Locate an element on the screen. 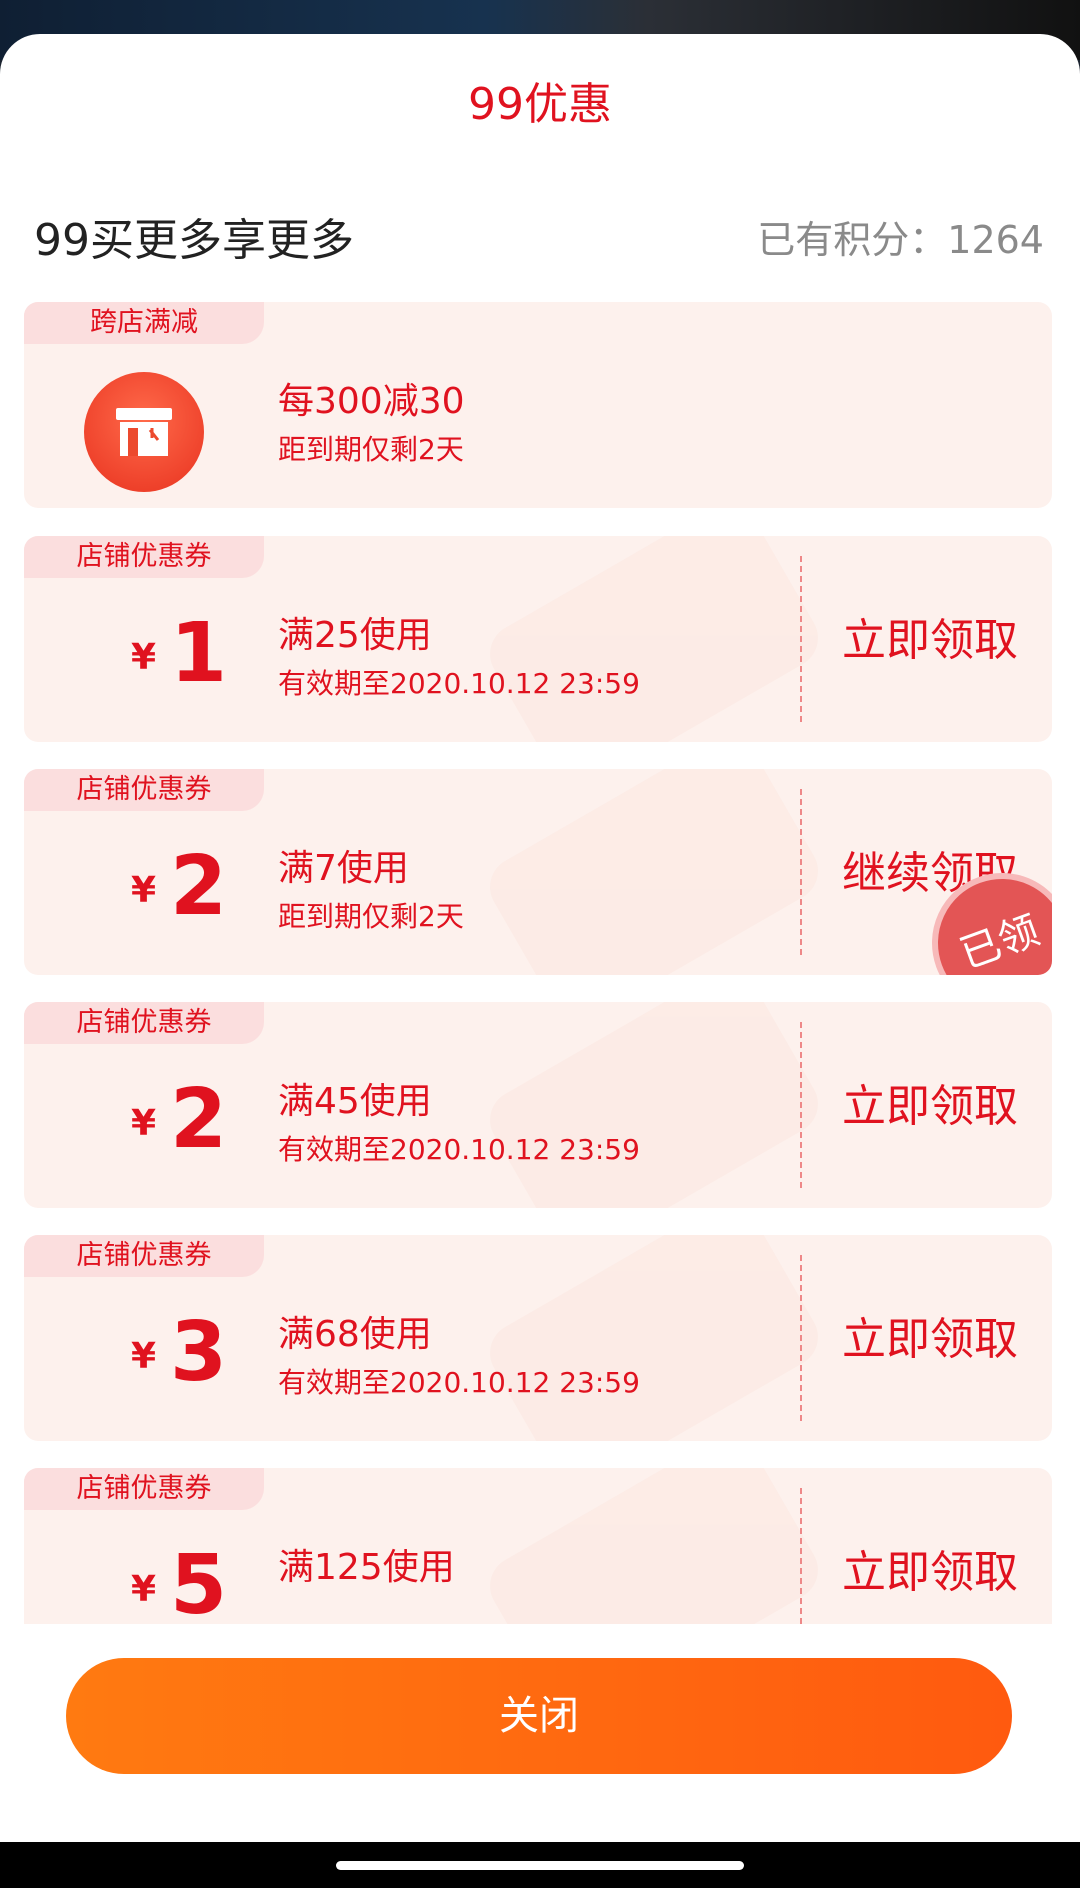 The height and width of the screenshot is (1888, 1080). store-icon is located at coordinates (144, 432).